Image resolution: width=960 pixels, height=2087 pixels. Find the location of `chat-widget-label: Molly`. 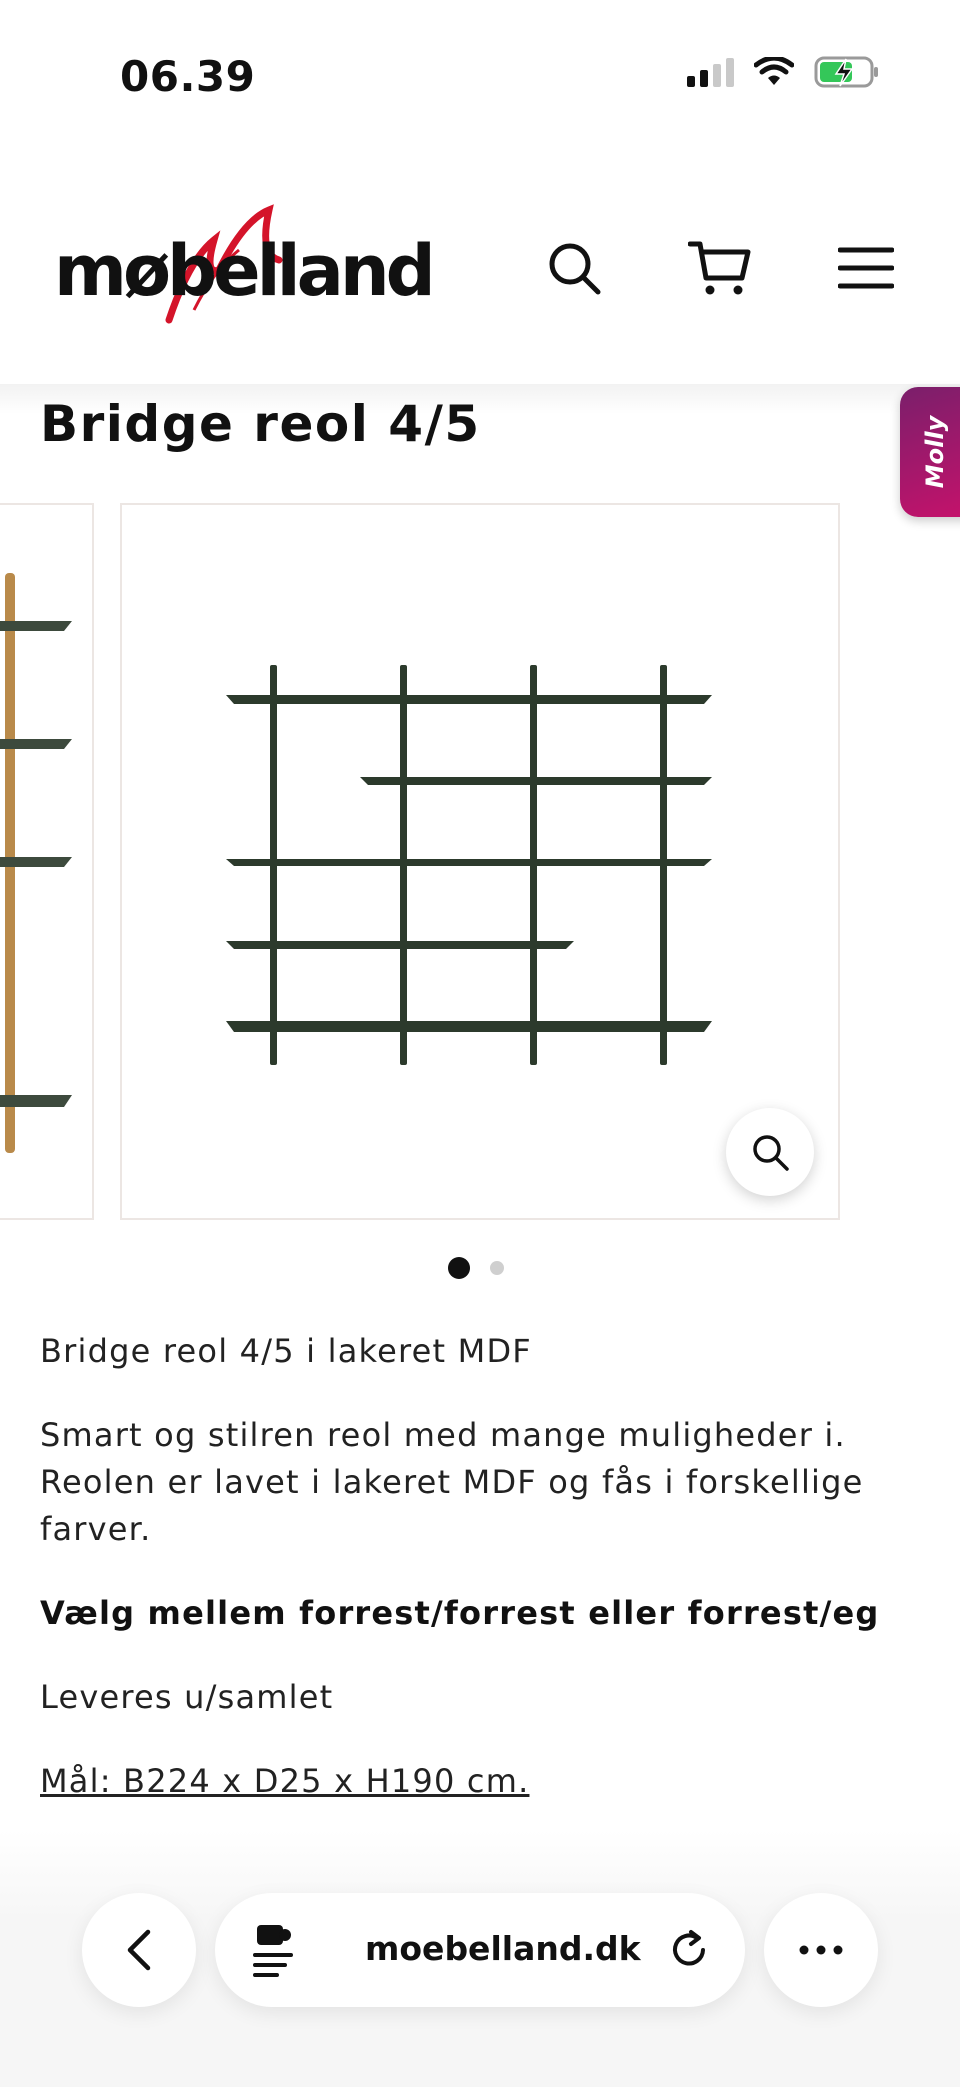

chat-widget-label: Molly is located at coordinates (935, 452).